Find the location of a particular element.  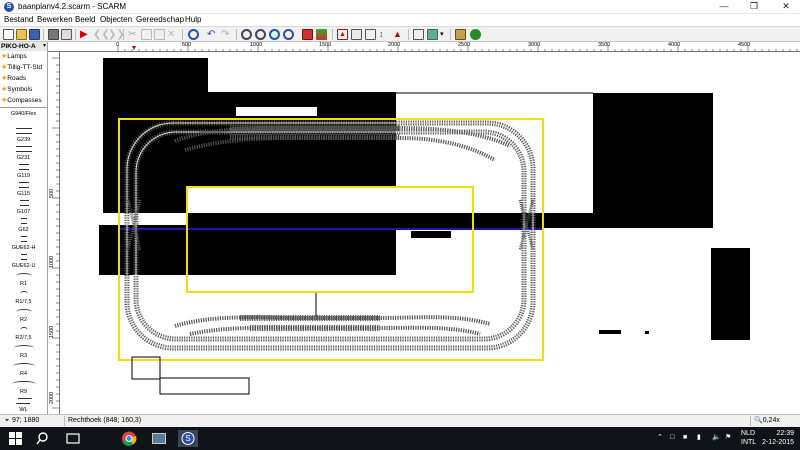

delete-icon: ✕ is located at coordinates (172, 34).